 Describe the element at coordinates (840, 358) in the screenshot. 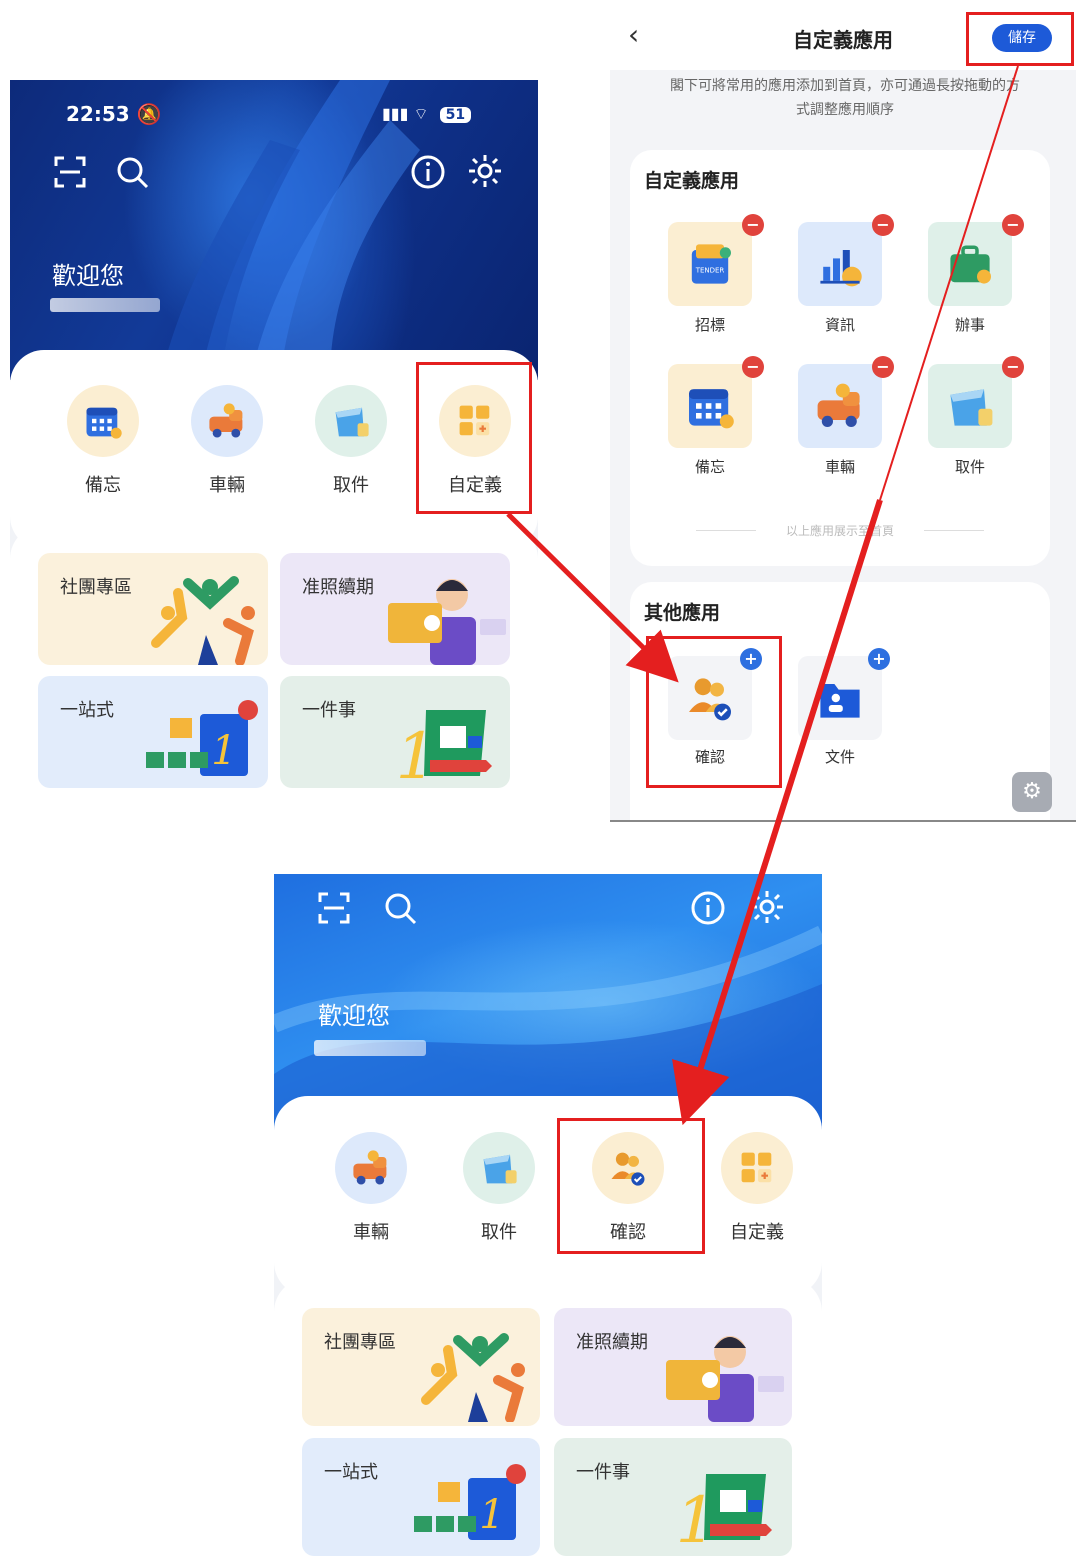

I see `custom-apps-panel` at that location.